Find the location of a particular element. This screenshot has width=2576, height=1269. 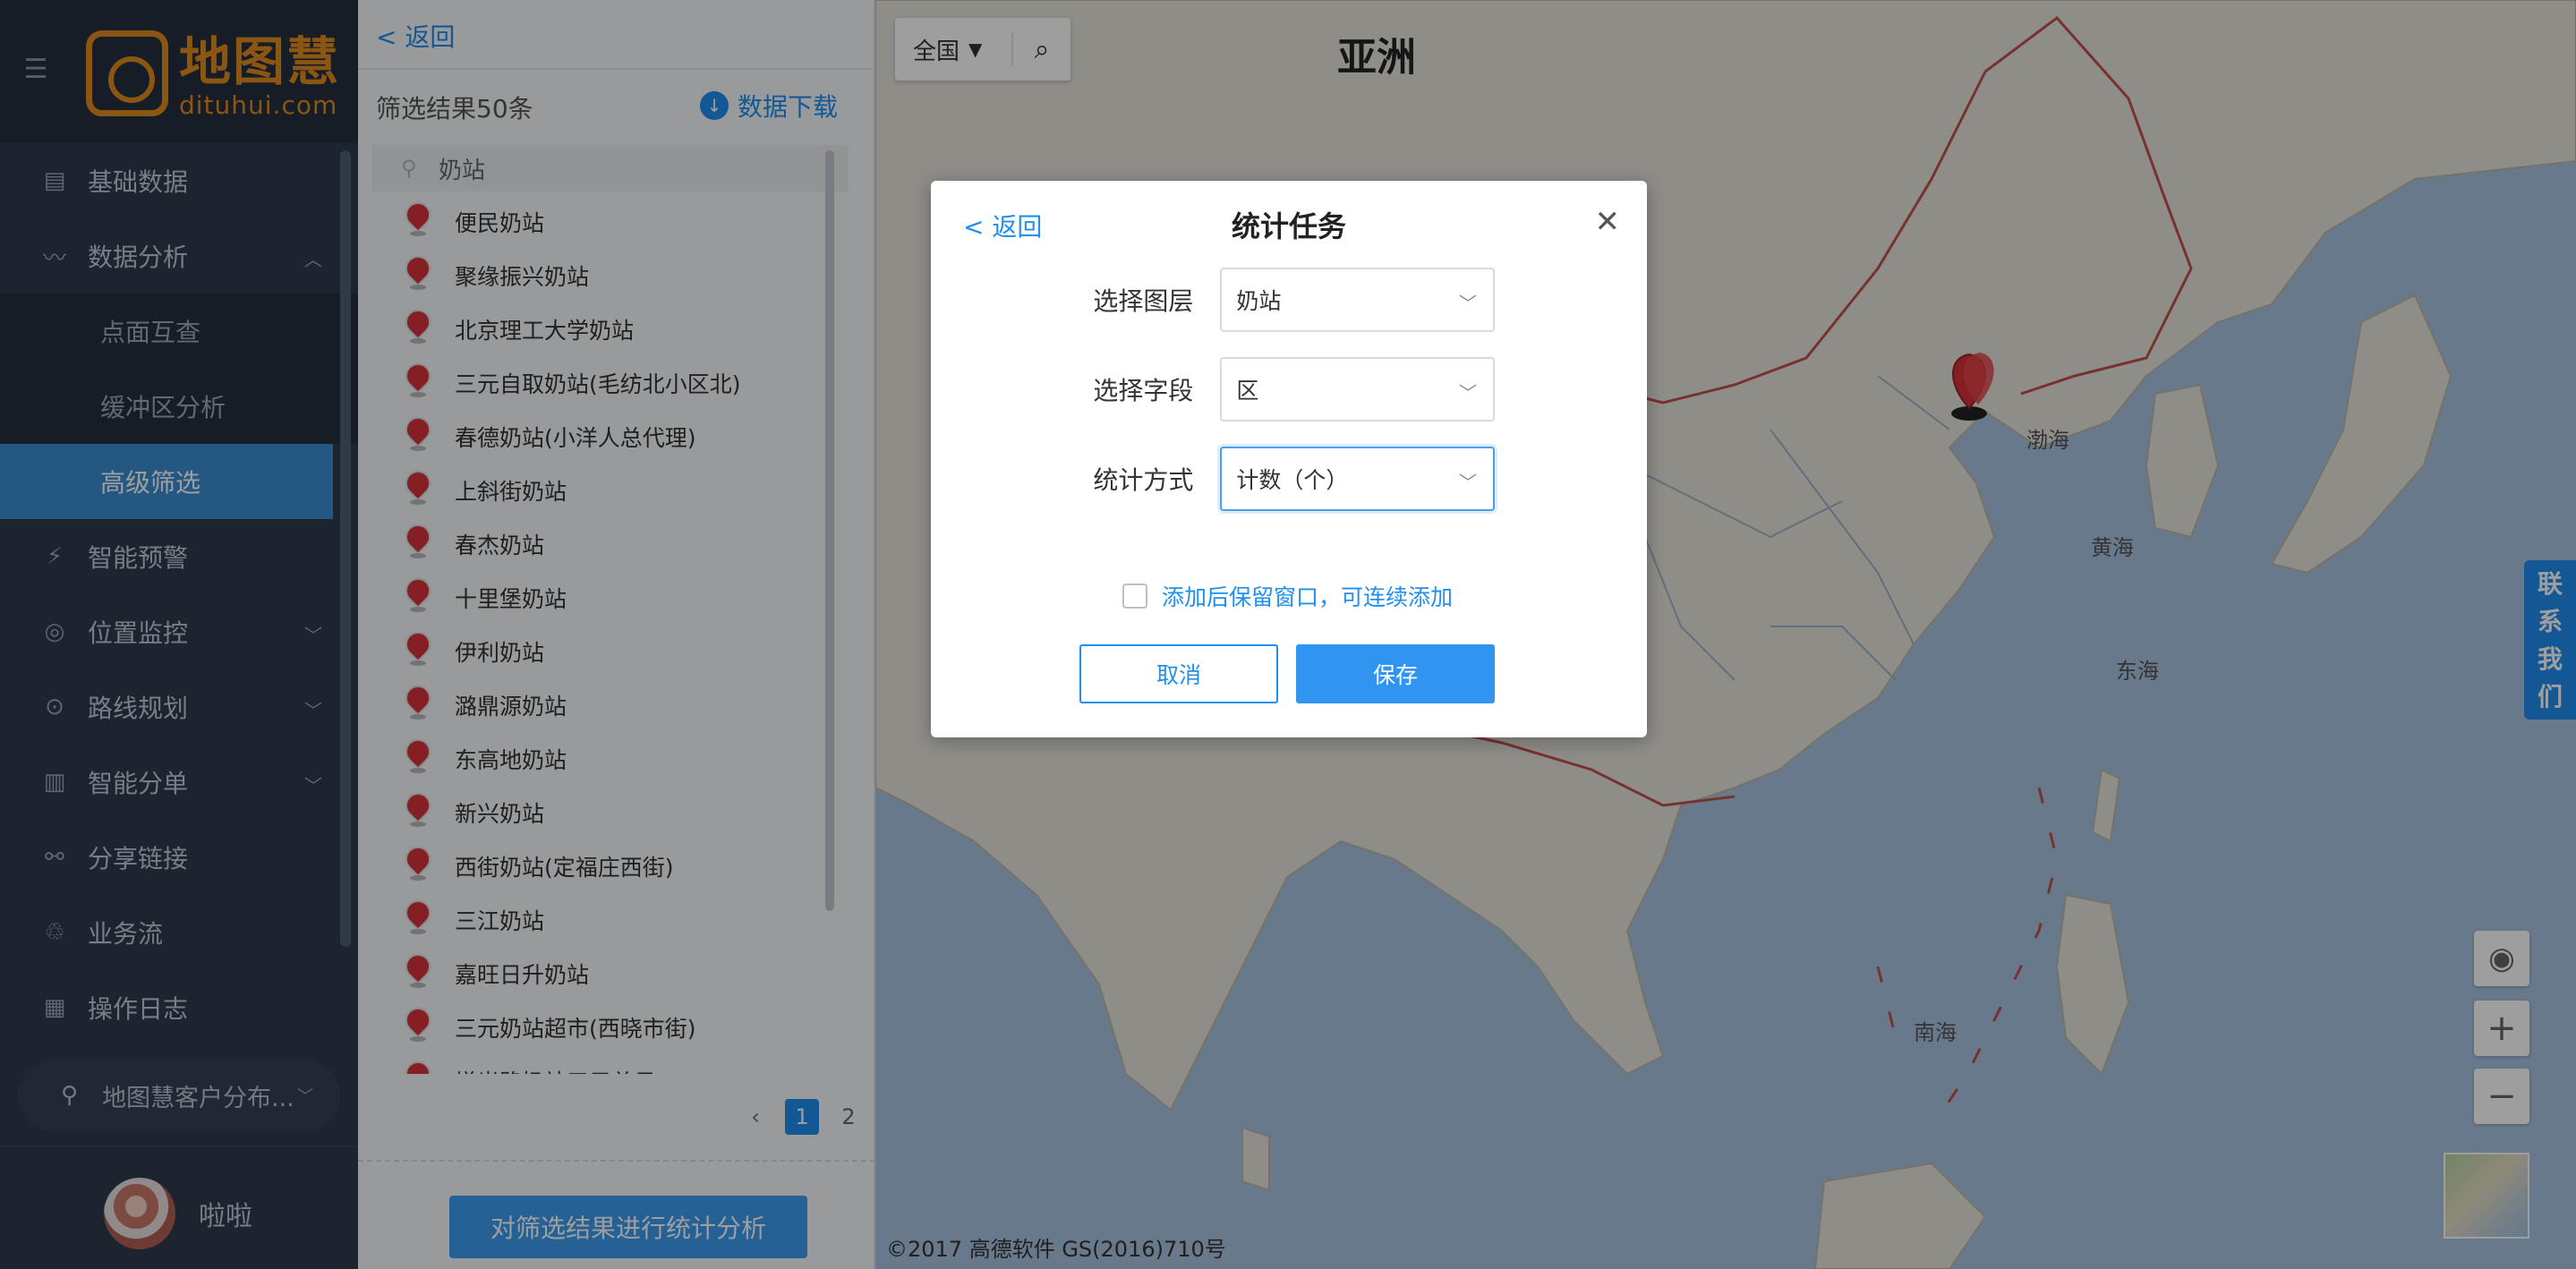

form-row-field: 选择字段 区 ﹀ is located at coordinates (1280, 389).